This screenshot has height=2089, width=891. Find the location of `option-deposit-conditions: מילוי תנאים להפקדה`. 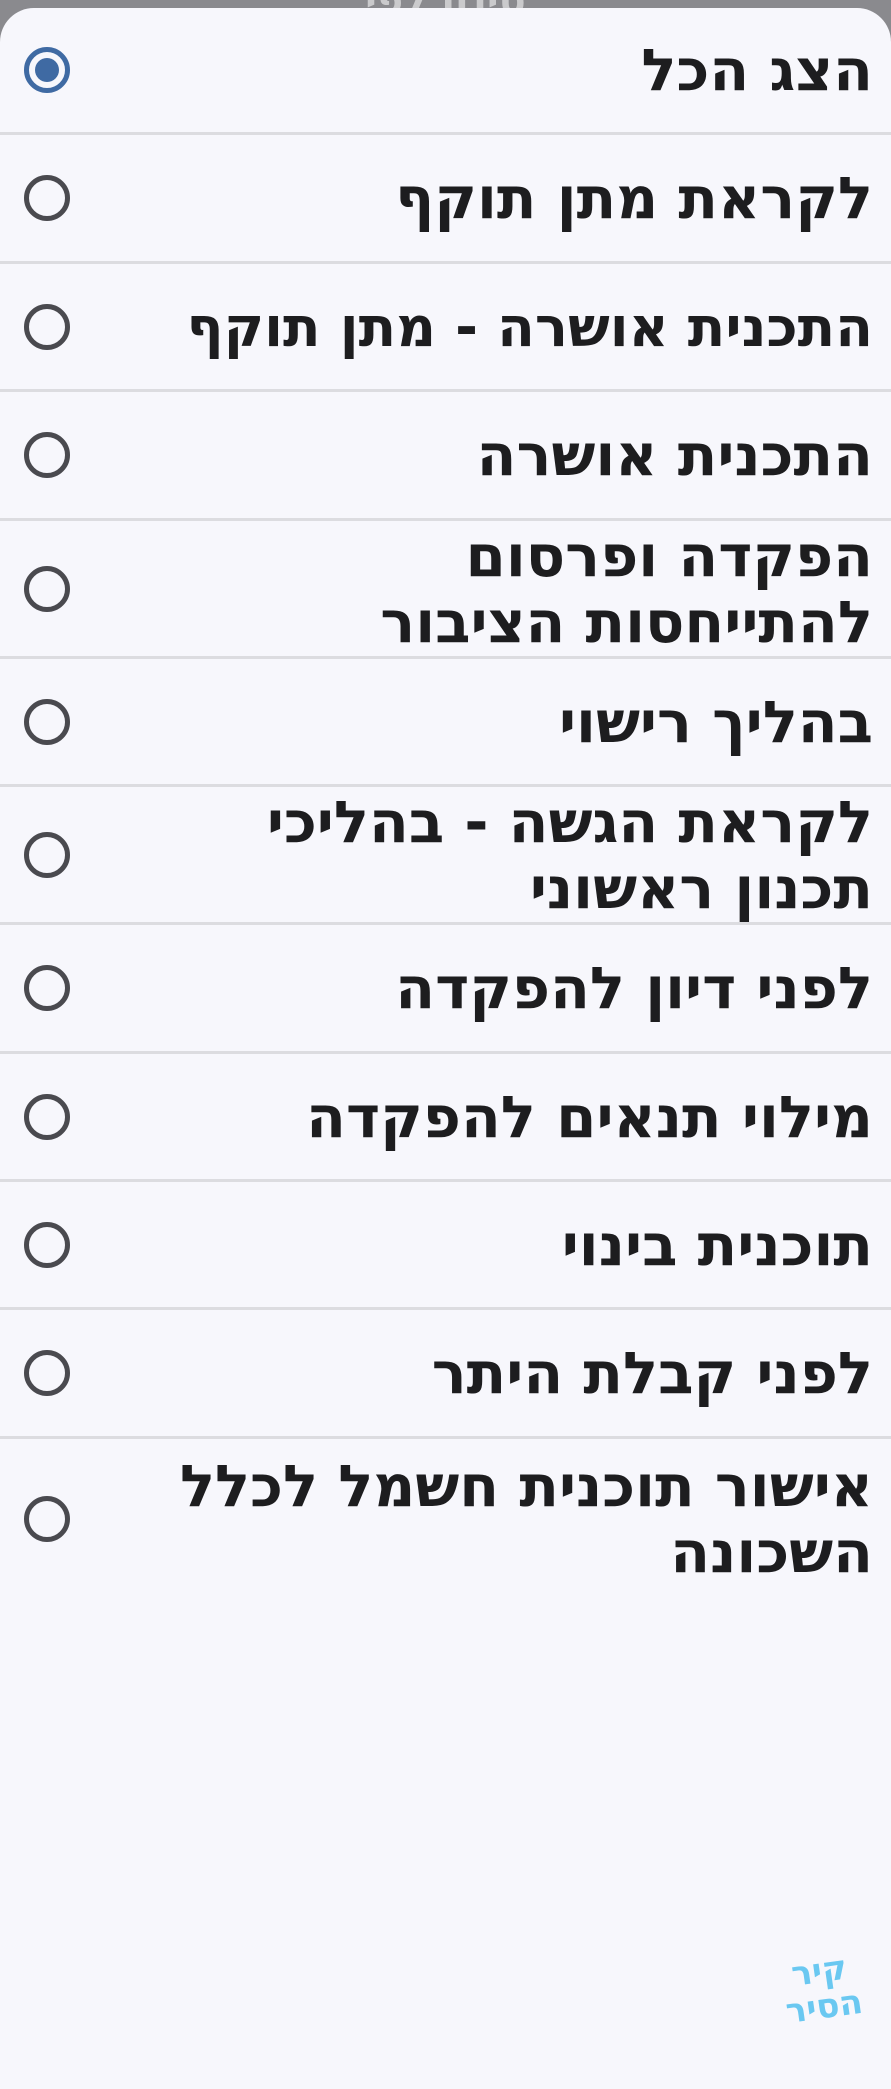

option-deposit-conditions: מילוי תנאים להפקדה is located at coordinates (445, 1118).